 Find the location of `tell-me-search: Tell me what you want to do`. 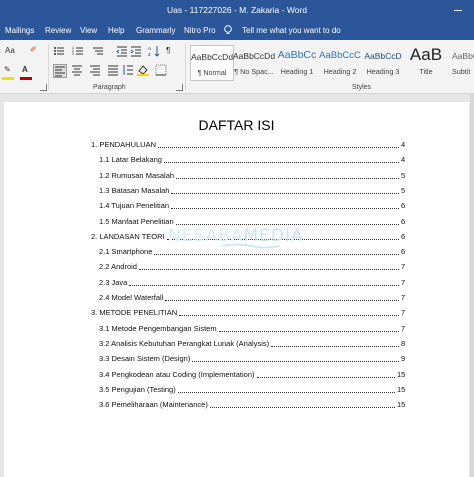

tell-me-search: Tell me what you want to do is located at coordinates (291, 30).